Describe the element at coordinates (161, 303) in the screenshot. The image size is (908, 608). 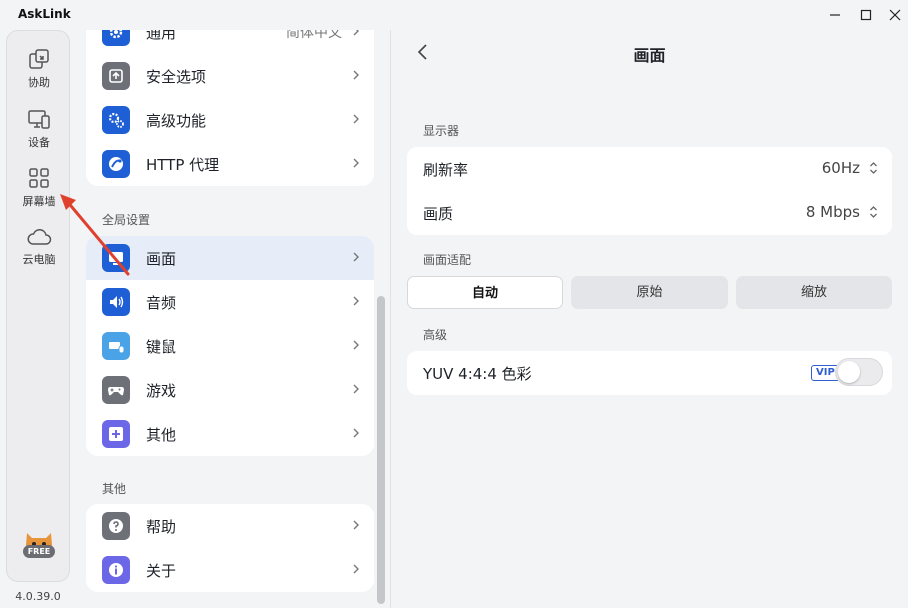
I see `settings-item-label: 音频` at that location.